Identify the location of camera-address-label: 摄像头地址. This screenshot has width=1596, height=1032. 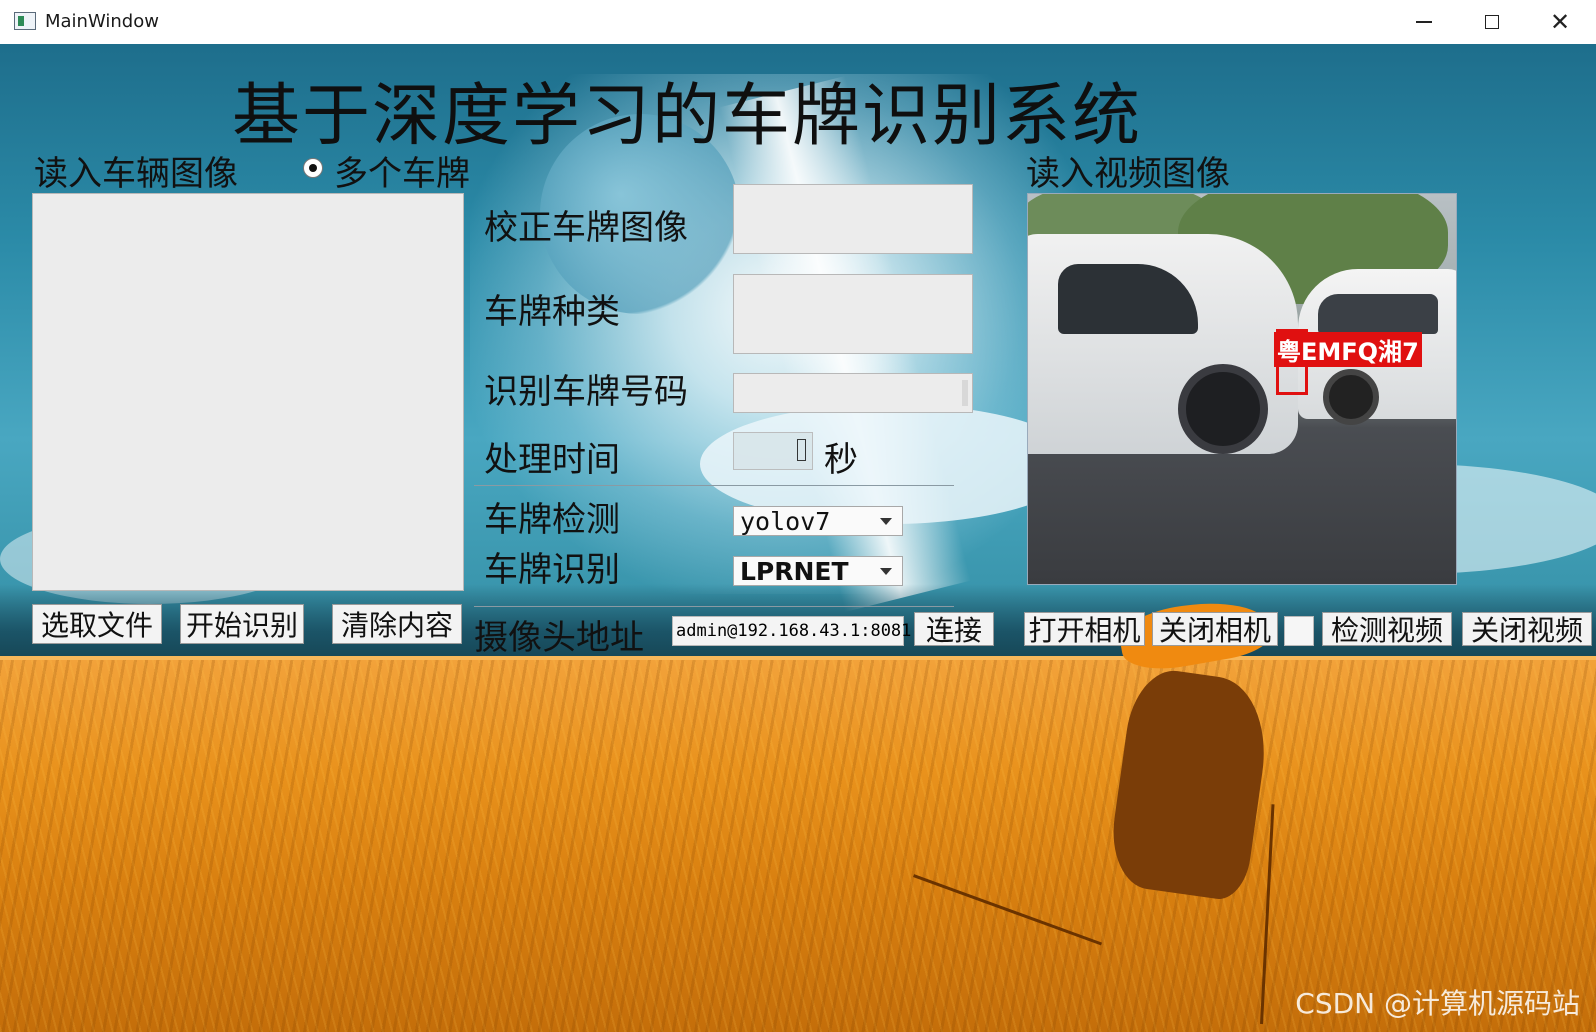
(559, 638).